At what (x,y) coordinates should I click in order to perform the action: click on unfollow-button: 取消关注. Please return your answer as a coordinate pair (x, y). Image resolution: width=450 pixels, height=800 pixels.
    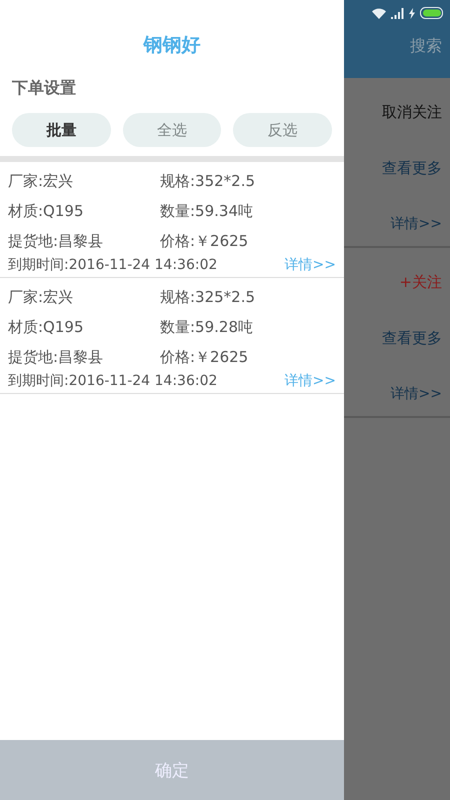
    Looking at the image, I should click on (412, 112).